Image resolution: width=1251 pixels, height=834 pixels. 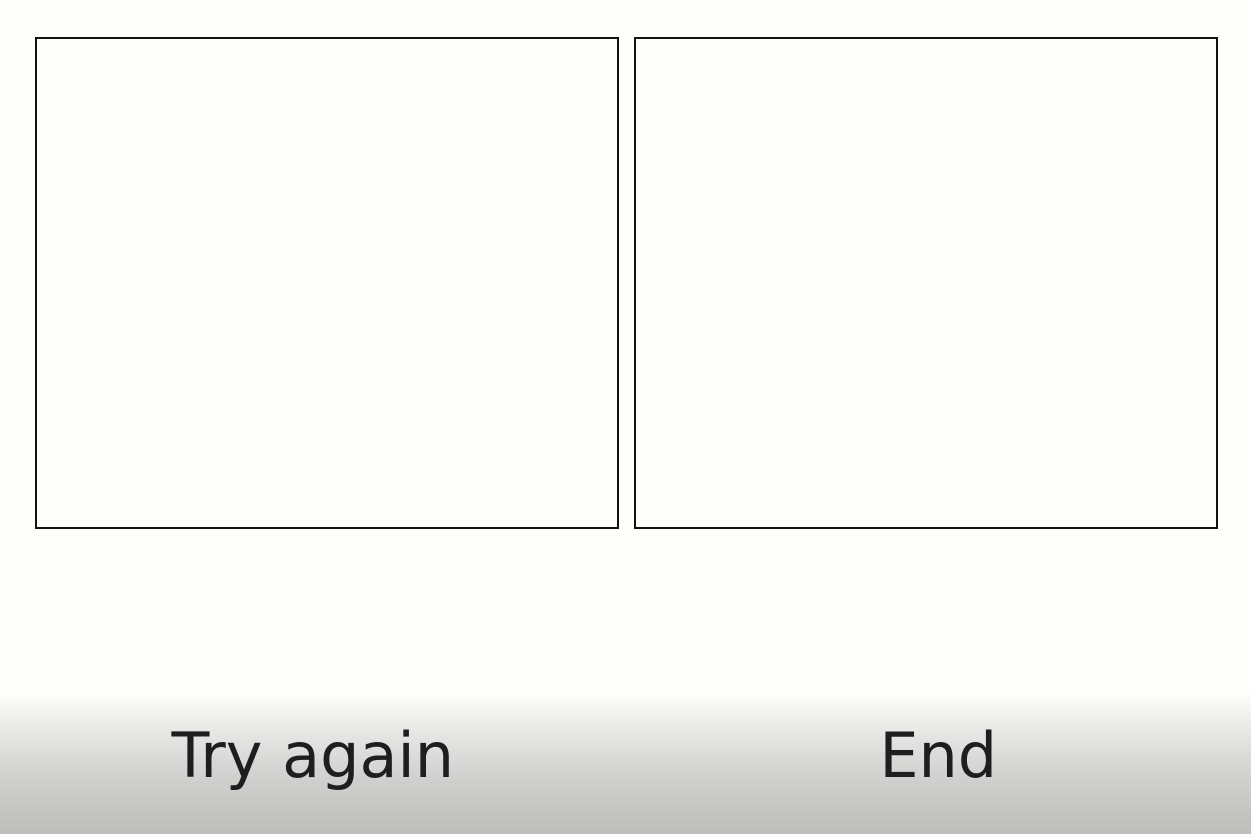 I want to click on end-button: End, so click(x=938, y=764).